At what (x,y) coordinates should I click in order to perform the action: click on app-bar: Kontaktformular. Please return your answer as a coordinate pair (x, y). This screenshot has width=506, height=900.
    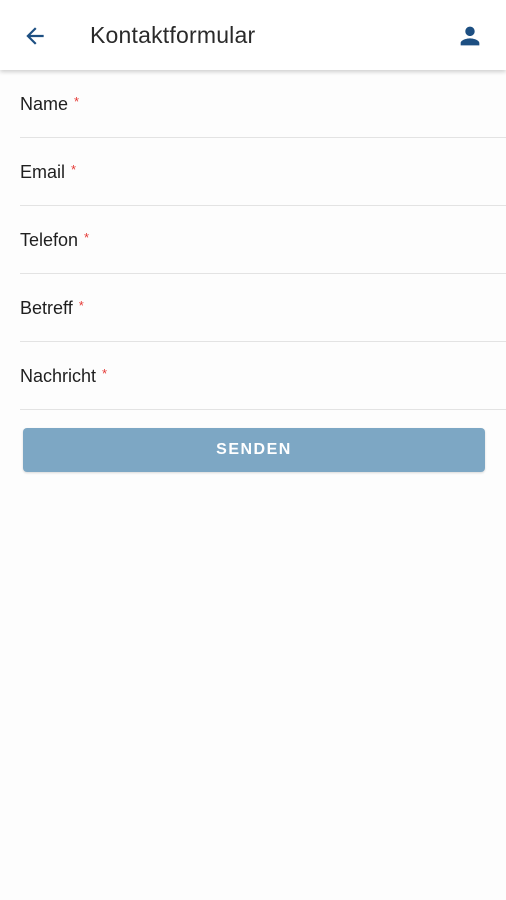
    Looking at the image, I should click on (253, 35).